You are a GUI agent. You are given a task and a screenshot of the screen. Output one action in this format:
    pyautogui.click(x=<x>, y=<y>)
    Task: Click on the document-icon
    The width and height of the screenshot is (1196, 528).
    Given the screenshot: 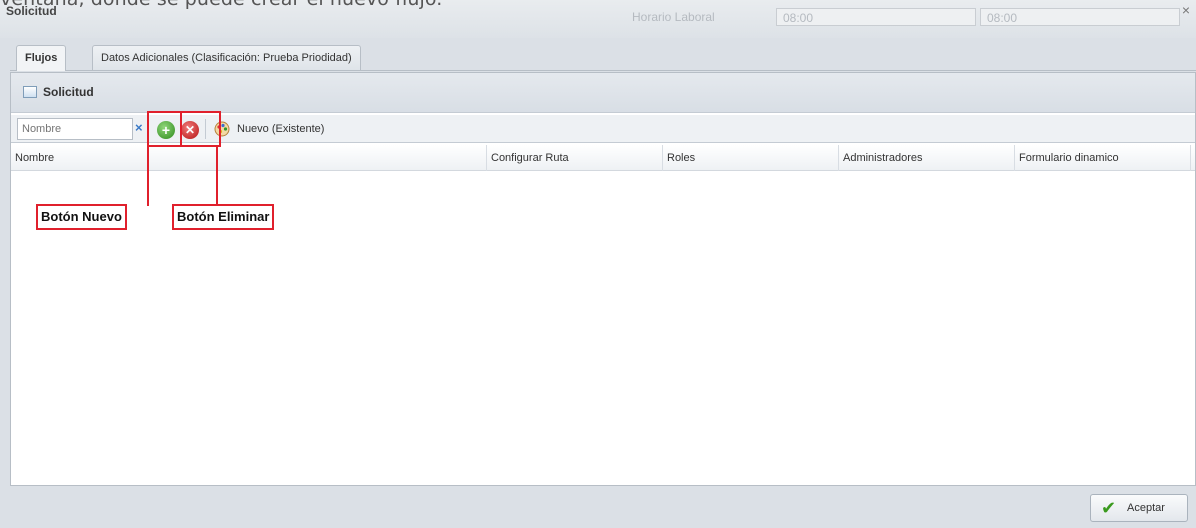 What is the action you would take?
    pyautogui.click(x=30, y=92)
    